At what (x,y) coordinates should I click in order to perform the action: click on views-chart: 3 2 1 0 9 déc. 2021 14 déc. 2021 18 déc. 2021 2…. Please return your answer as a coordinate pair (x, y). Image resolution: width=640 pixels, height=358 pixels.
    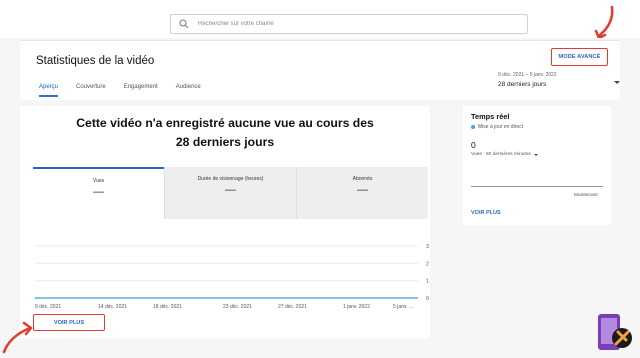
    Looking at the image, I should click on (232, 277).